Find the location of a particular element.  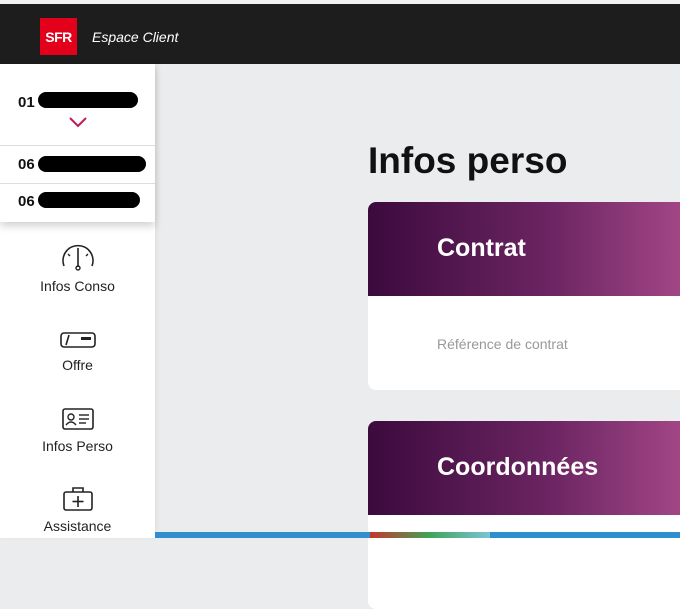

nav-item-infos-perso: Infos Perso is located at coordinates (77, 430).